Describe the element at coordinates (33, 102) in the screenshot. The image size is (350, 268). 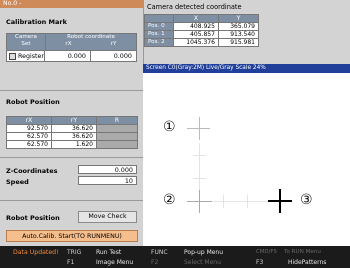
I see `robot-position-label: Robot Position` at that location.